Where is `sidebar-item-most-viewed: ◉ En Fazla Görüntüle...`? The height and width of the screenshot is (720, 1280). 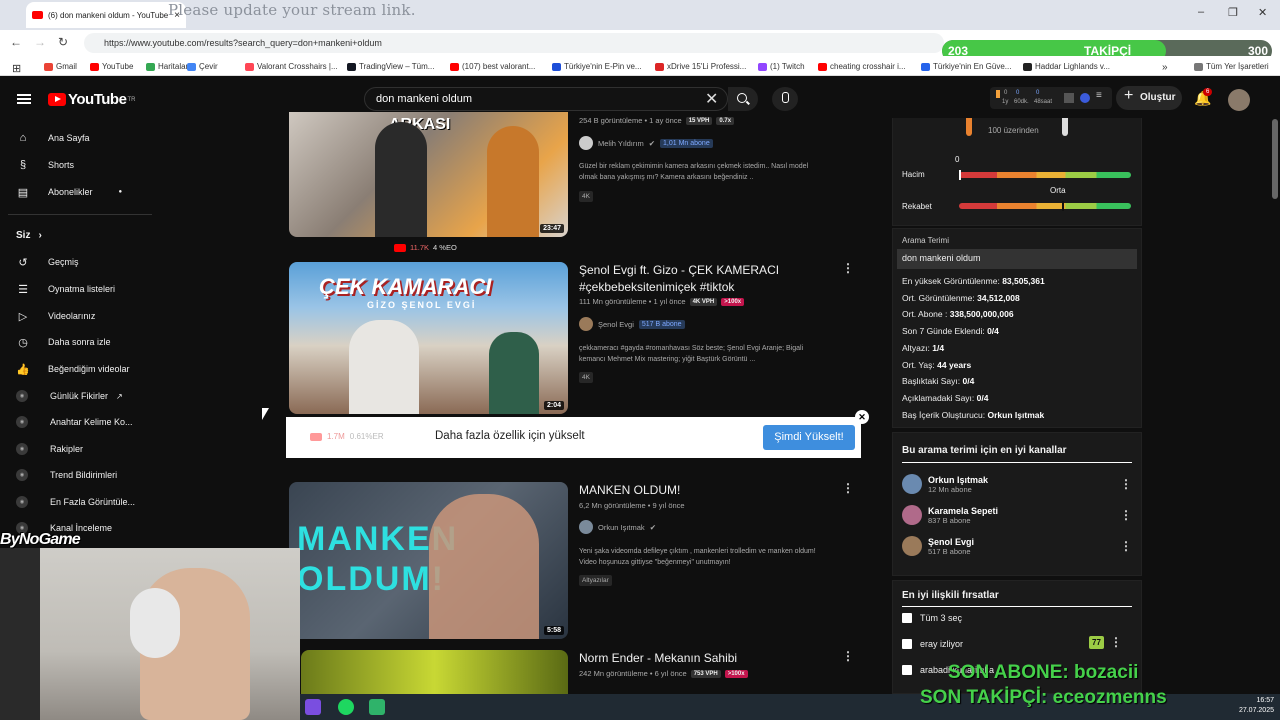 sidebar-item-most-viewed: ◉ En Fazla Görüntüle... is located at coordinates (75, 502).